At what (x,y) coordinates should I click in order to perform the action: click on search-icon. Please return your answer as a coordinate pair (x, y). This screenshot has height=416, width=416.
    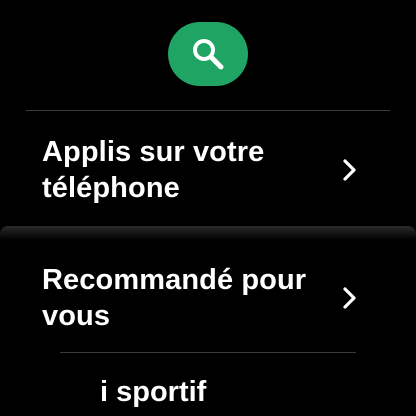
    Looking at the image, I should click on (208, 54).